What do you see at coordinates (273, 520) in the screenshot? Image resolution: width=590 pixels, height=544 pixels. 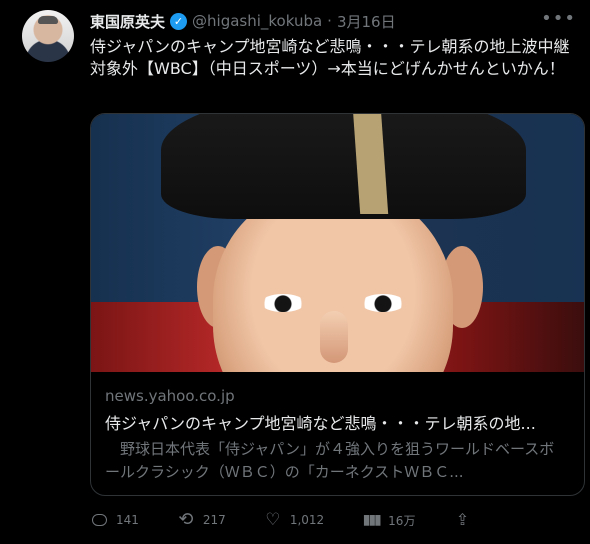 I see `like-icon: ♡` at bounding box center [273, 520].